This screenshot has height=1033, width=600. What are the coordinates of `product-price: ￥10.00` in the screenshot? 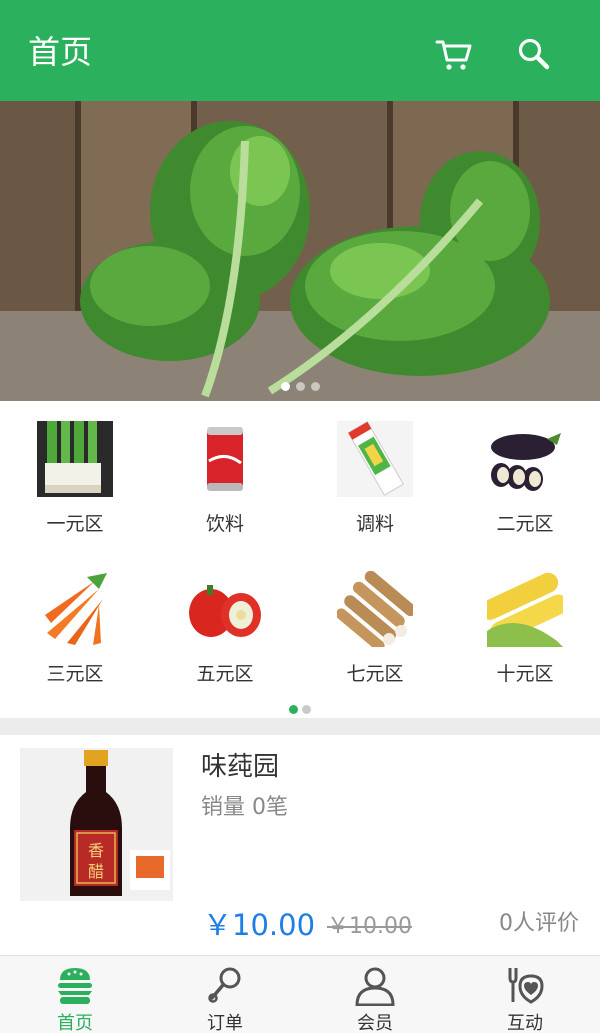 It's located at (259, 925).